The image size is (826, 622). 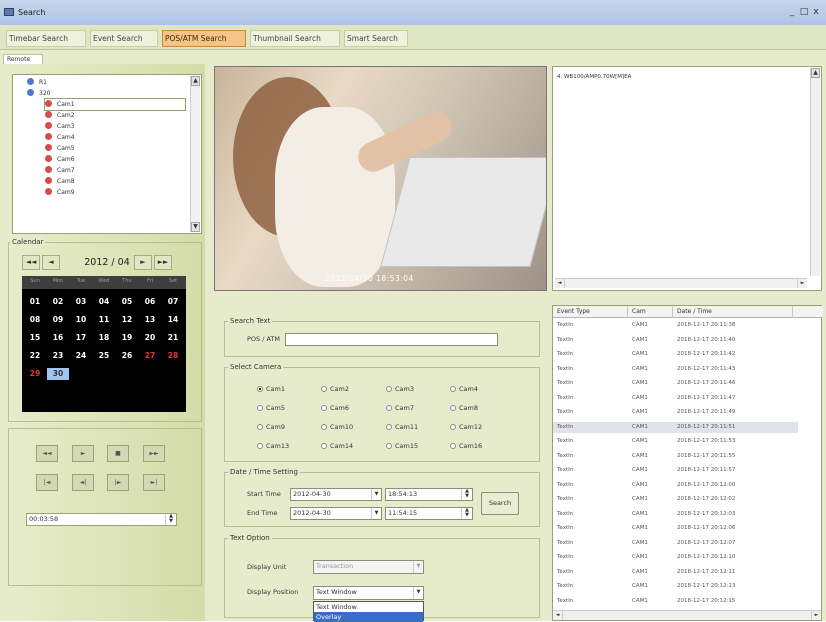 I want to click on start-time-field: 18:54:13 ▲ ▼, so click(x=429, y=494).